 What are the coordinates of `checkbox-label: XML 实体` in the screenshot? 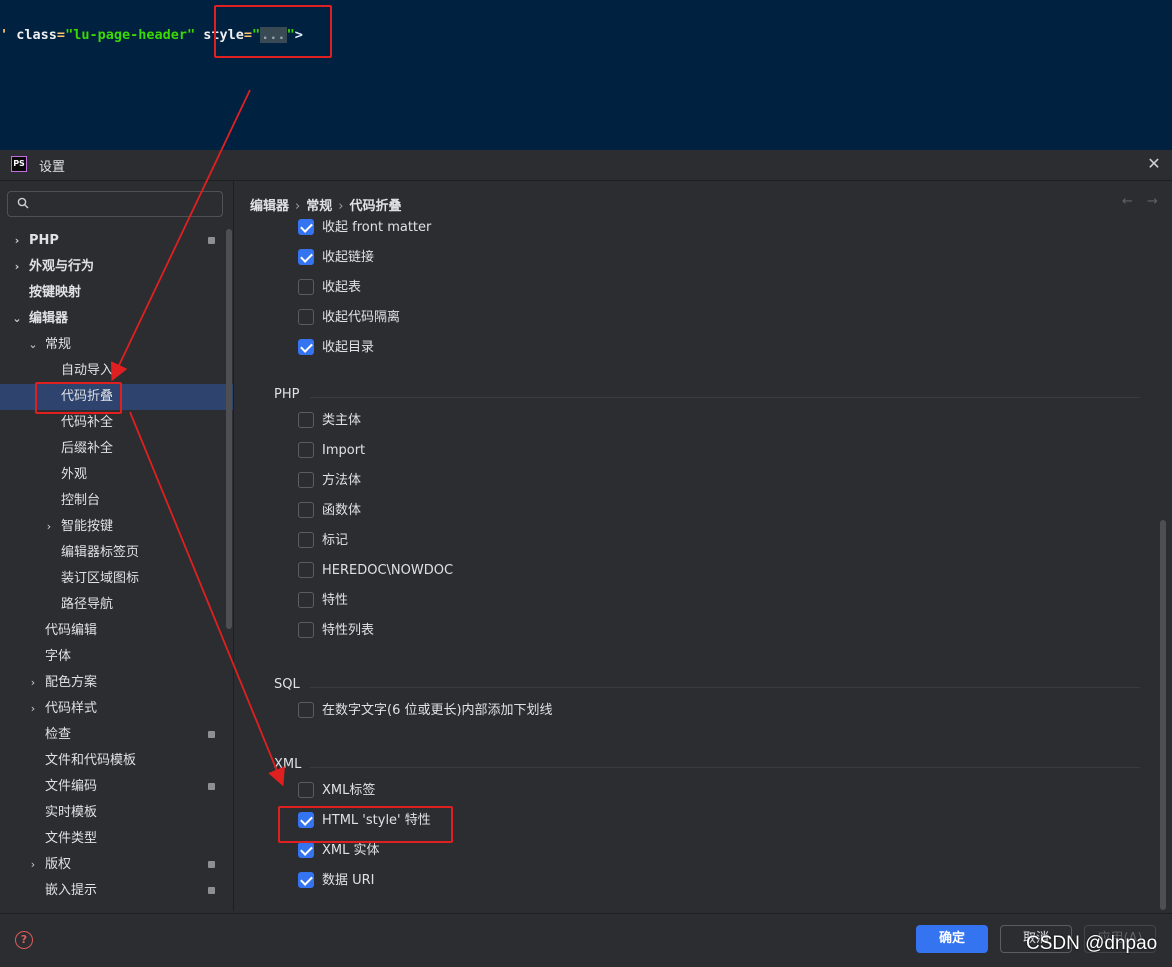 It's located at (351, 850).